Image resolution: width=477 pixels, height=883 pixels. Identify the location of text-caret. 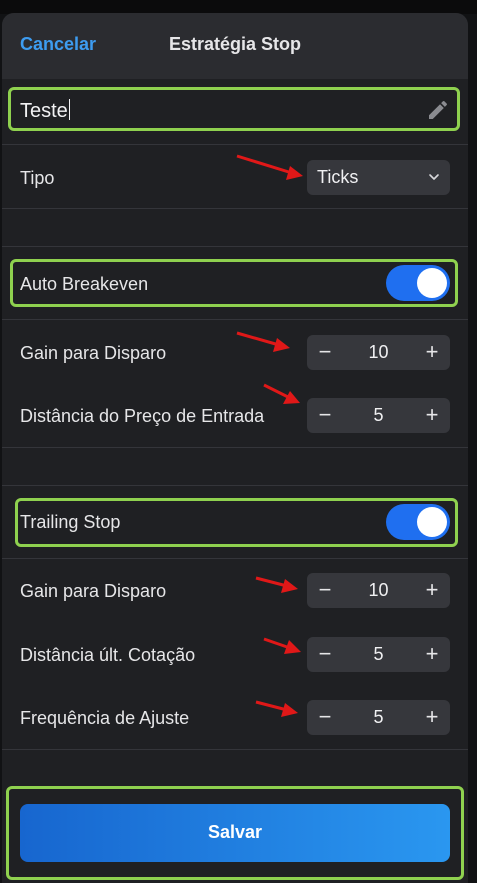
(69, 109).